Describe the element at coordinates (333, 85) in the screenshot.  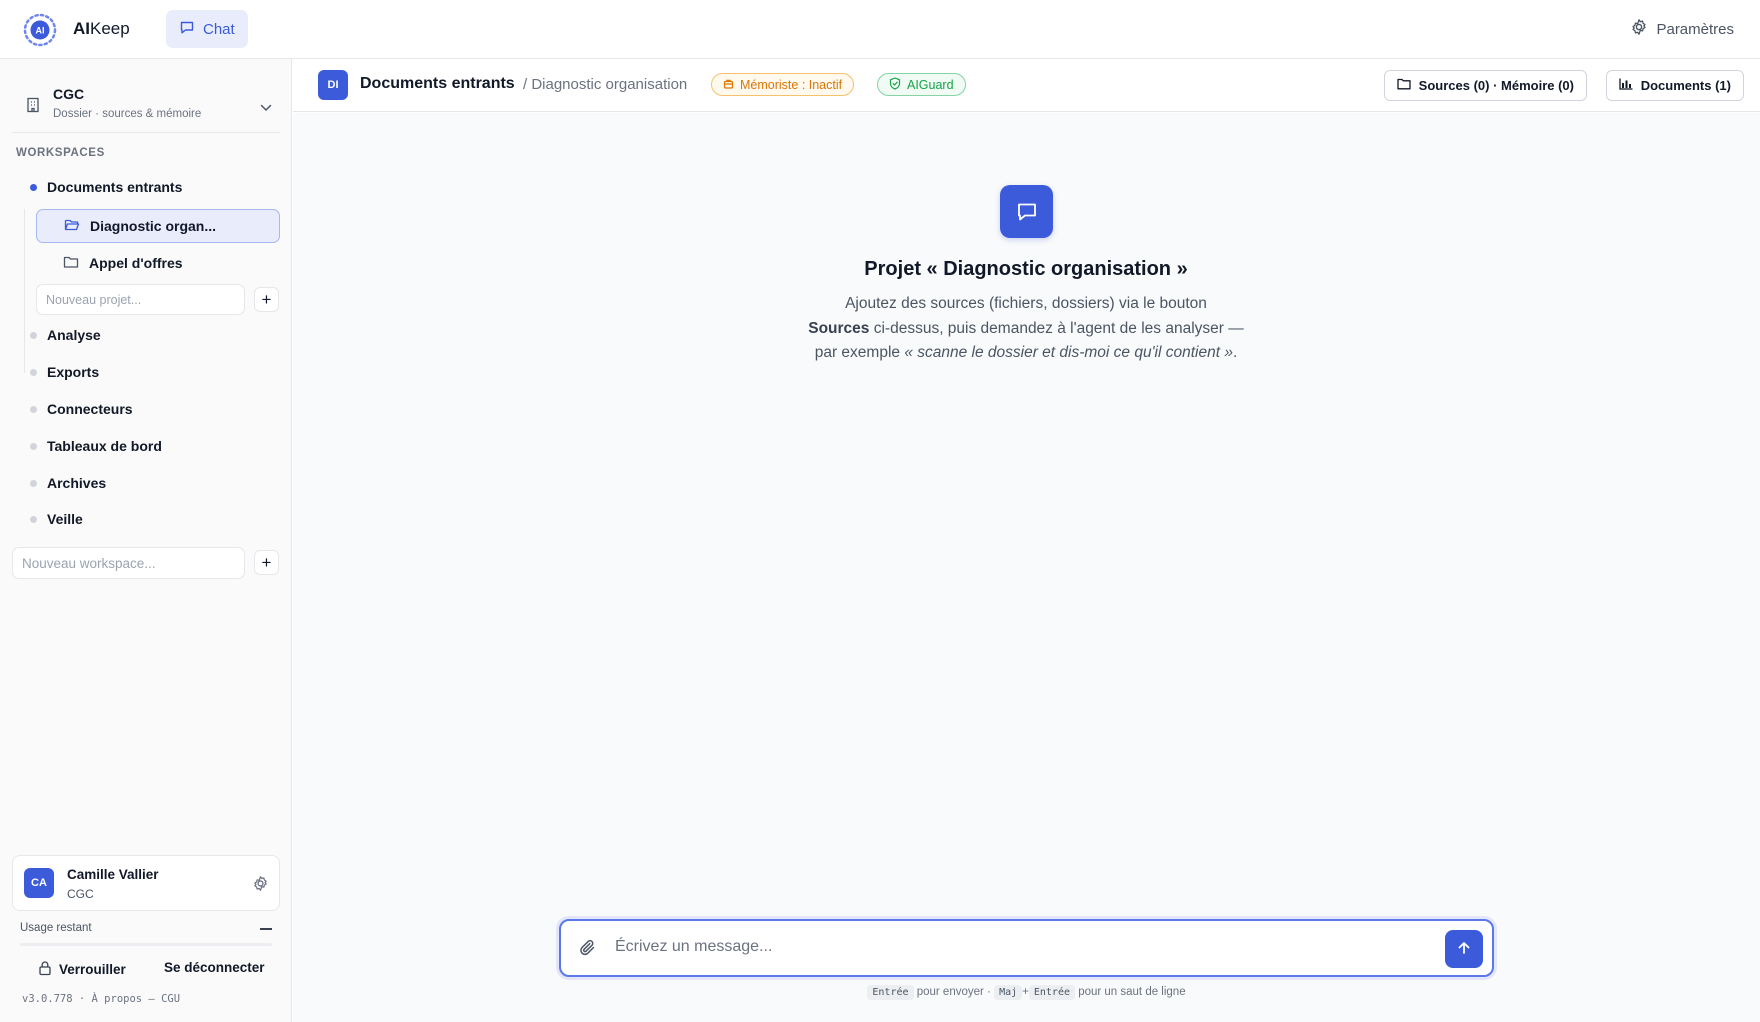
I see `project-badge: DI` at that location.